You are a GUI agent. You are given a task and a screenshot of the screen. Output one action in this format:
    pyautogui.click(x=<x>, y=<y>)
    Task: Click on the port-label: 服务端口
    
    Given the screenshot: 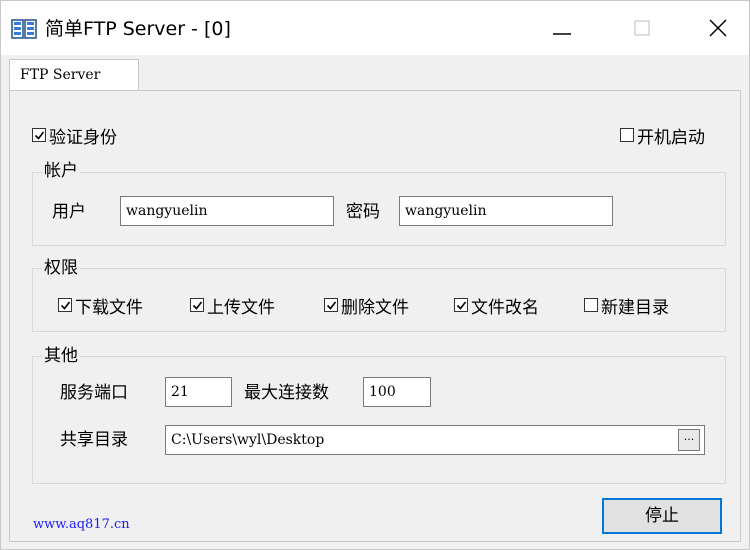 What is the action you would take?
    pyautogui.click(x=94, y=393)
    